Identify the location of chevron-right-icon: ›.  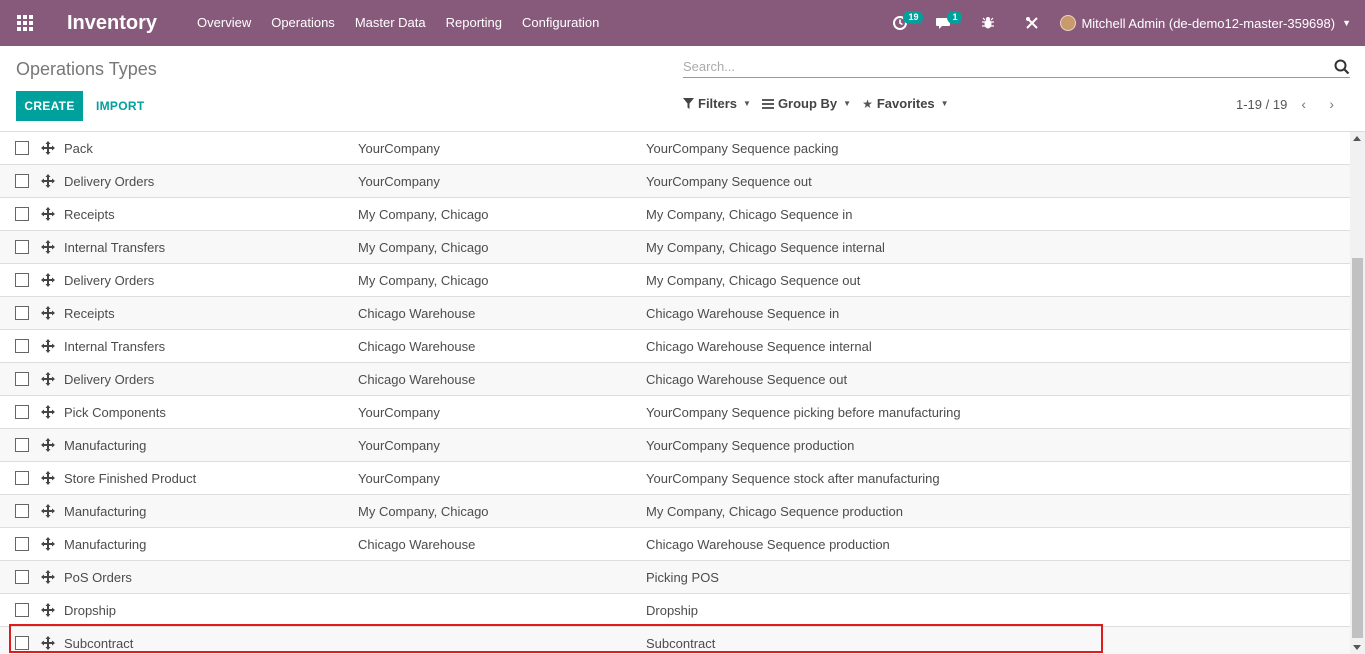
(1336, 104).